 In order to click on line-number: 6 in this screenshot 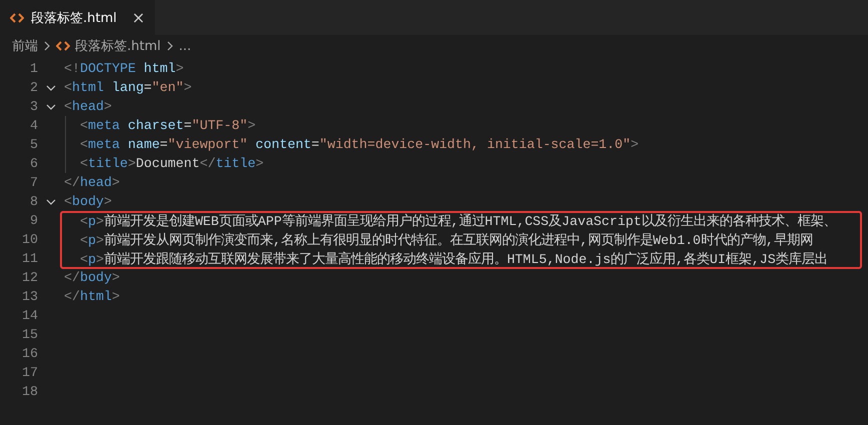, I will do `click(33, 163)`.